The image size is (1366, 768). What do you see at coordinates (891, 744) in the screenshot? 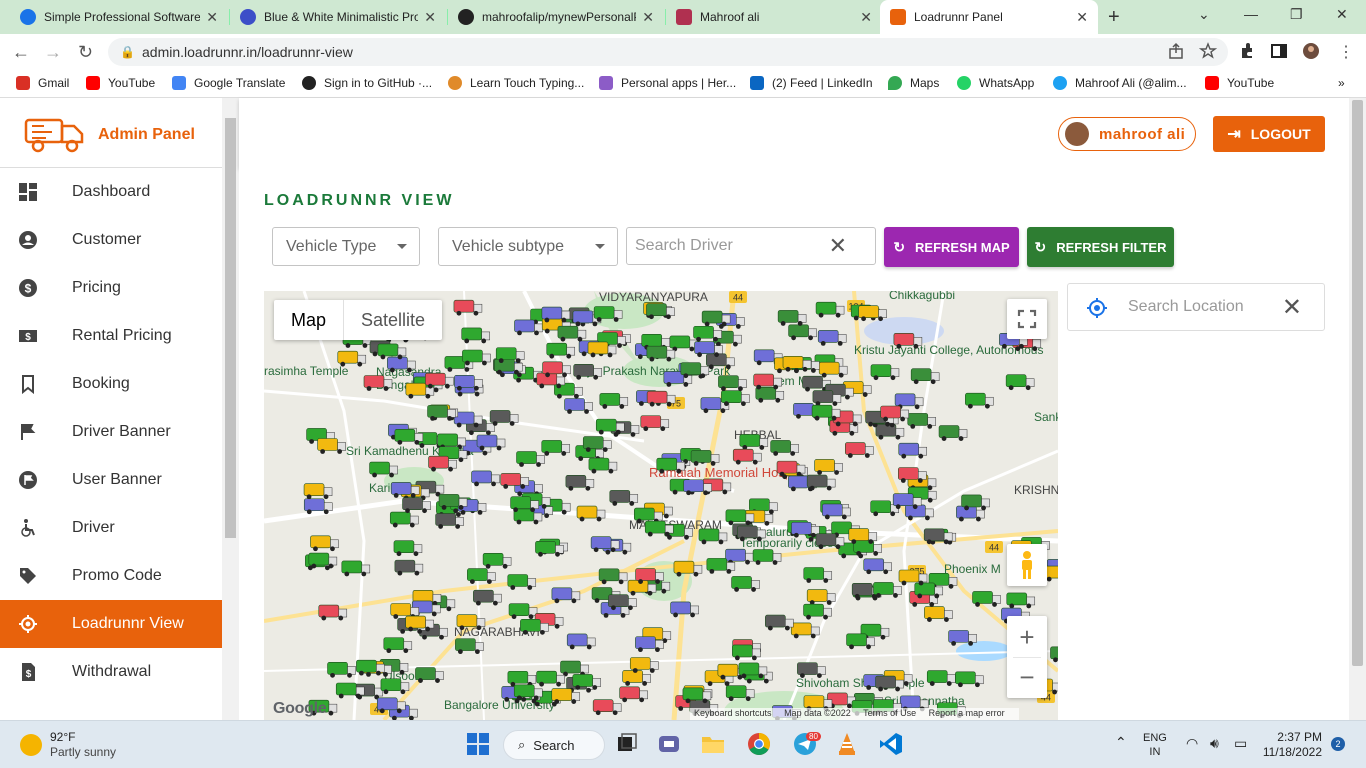
I see `vscode-icon` at bounding box center [891, 744].